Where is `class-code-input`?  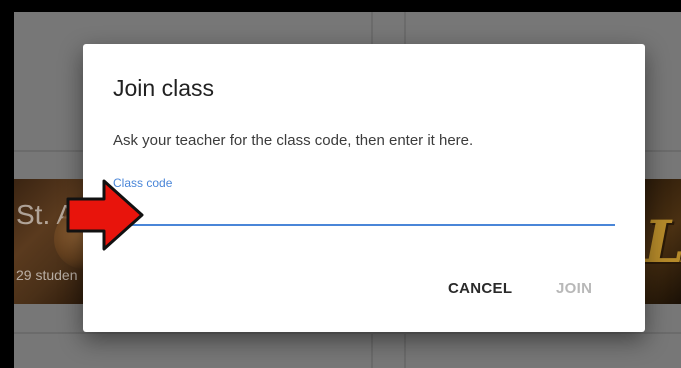 class-code-input is located at coordinates (364, 211).